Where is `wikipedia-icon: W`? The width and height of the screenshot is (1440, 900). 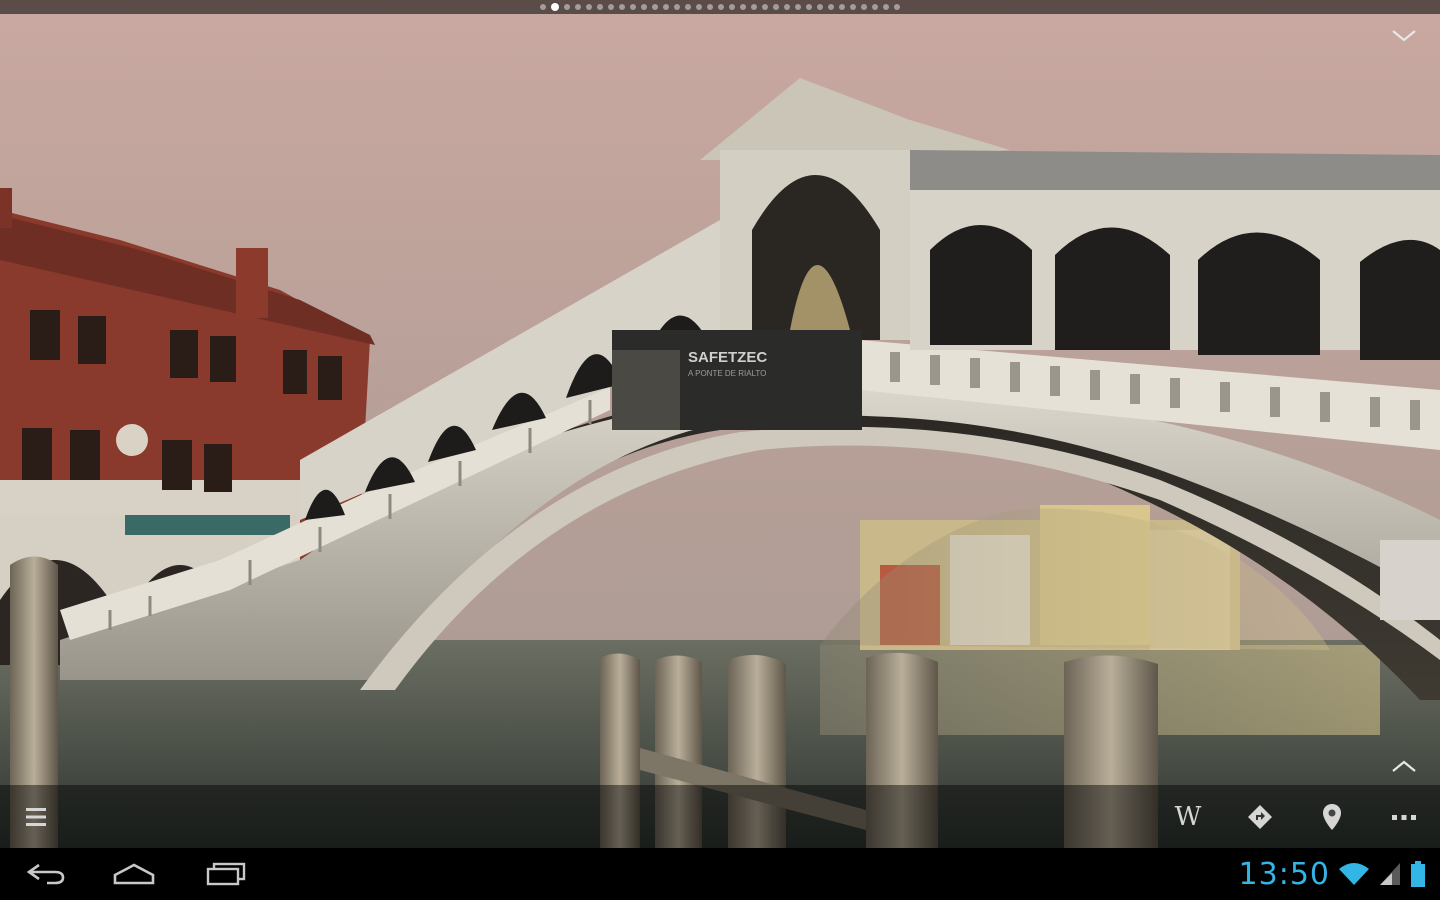 wikipedia-icon: W is located at coordinates (1188, 817).